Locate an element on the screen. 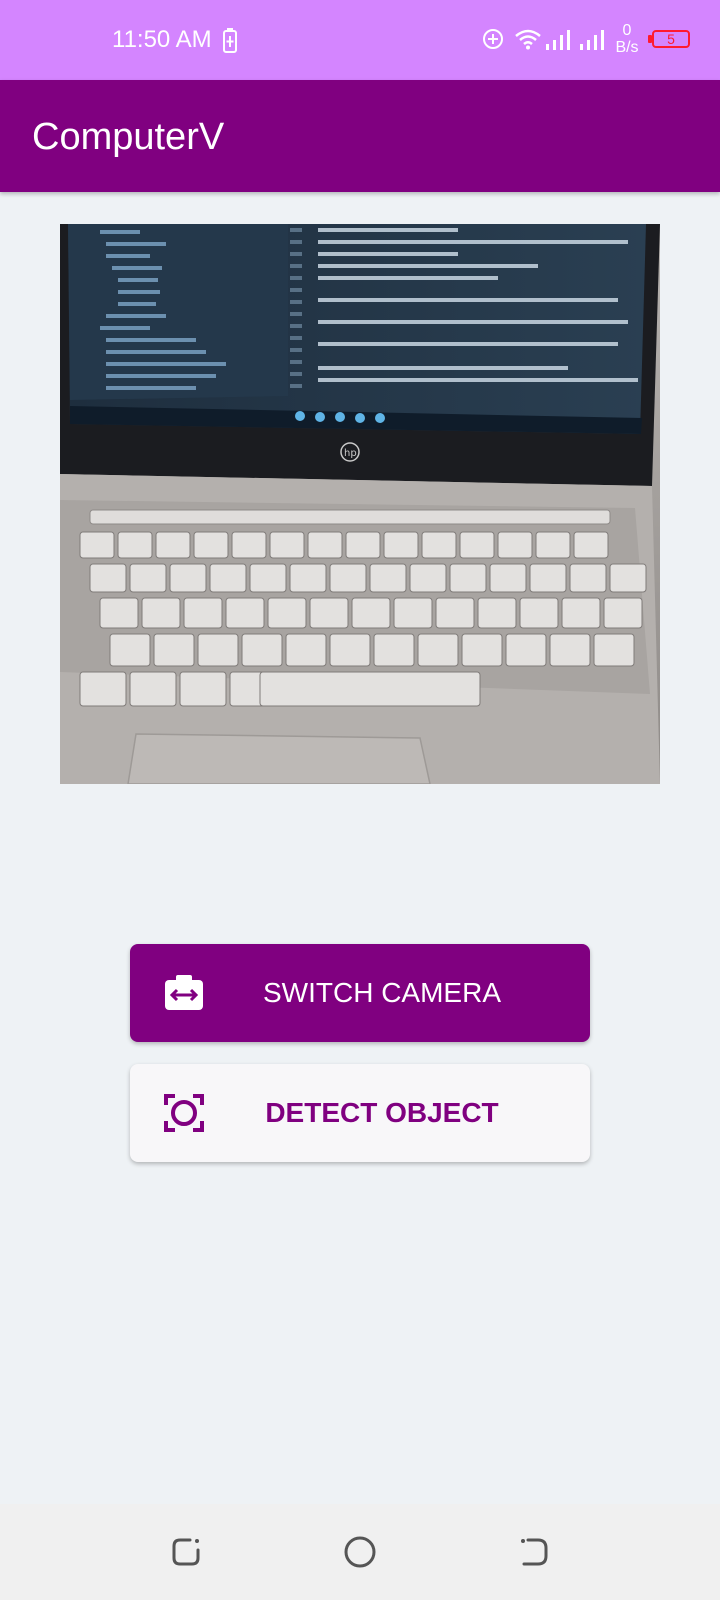 This screenshot has width=720, height=1600. wifi-icon is located at coordinates (528, 39).